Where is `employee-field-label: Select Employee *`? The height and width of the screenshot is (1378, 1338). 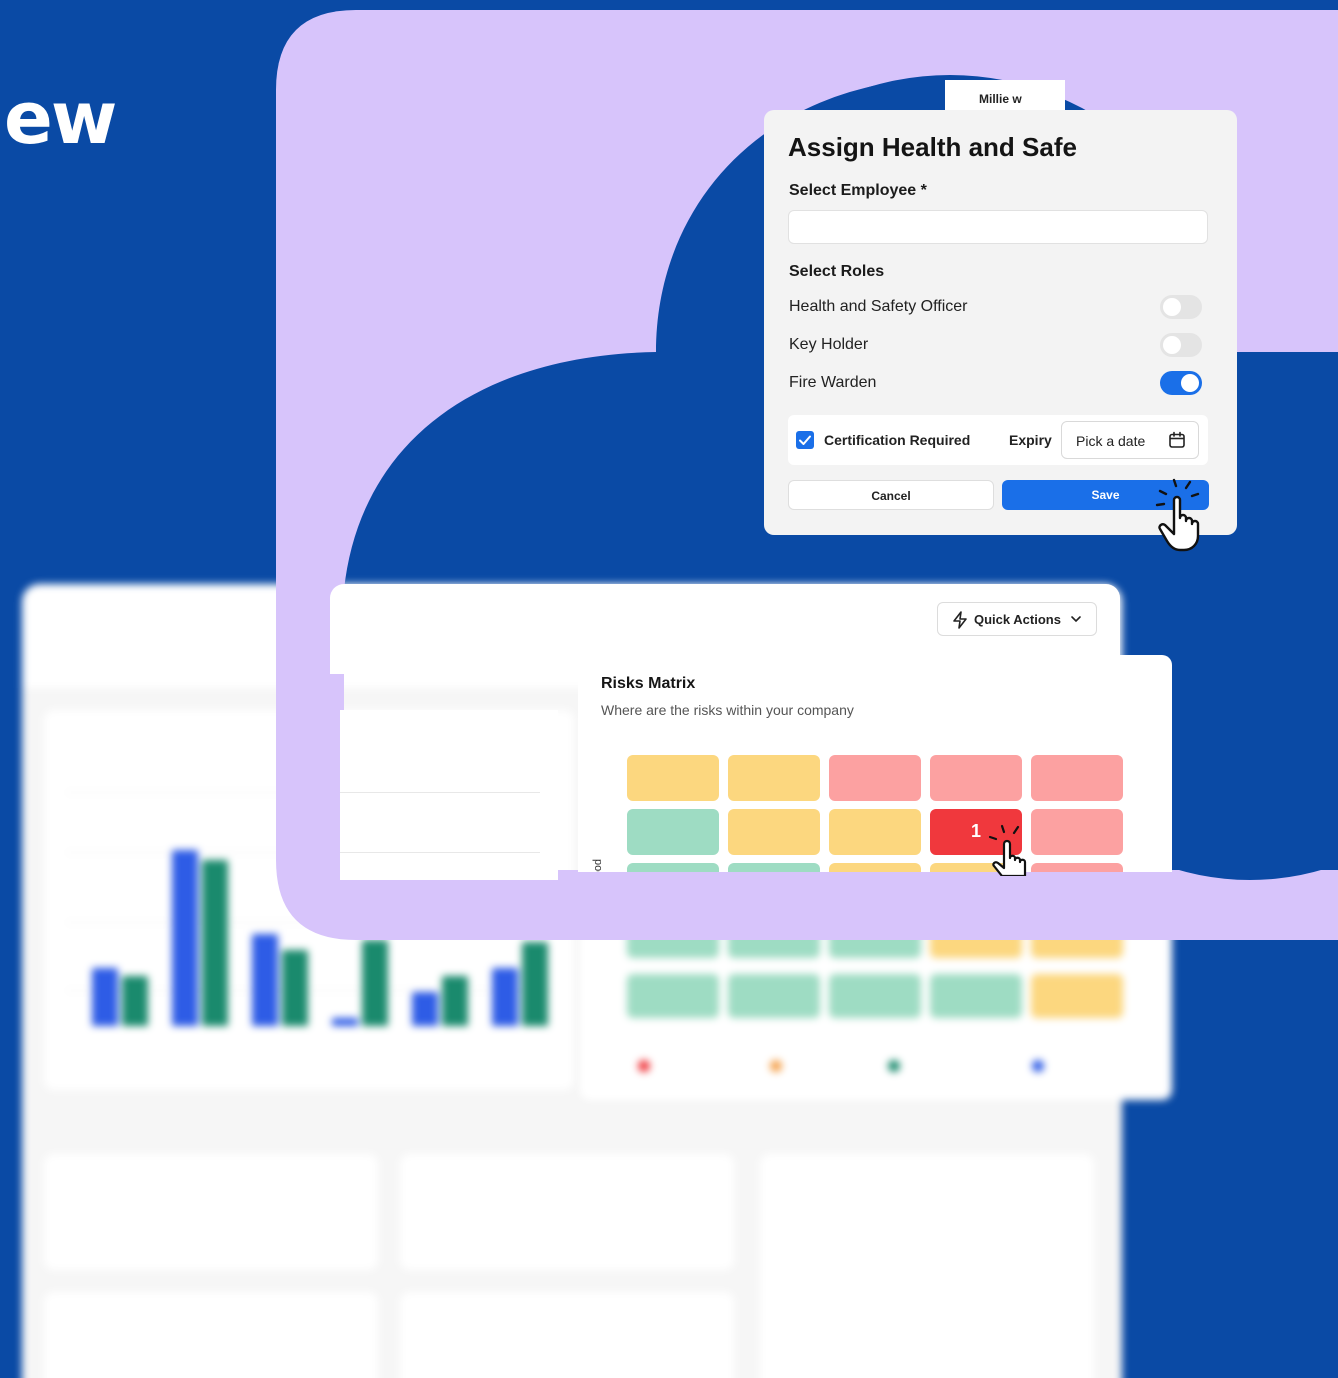 employee-field-label: Select Employee * is located at coordinates (858, 190).